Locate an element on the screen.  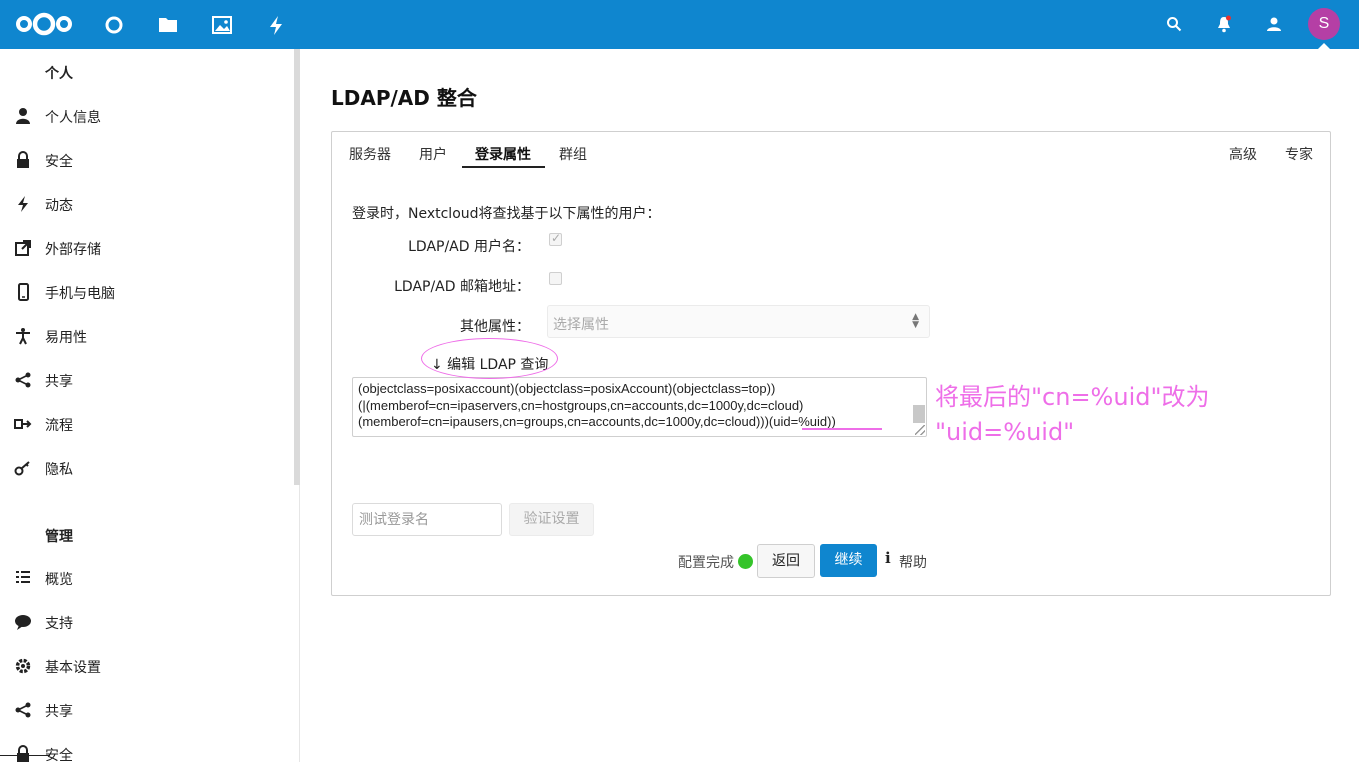
user-icon is located at coordinates (23, 116).